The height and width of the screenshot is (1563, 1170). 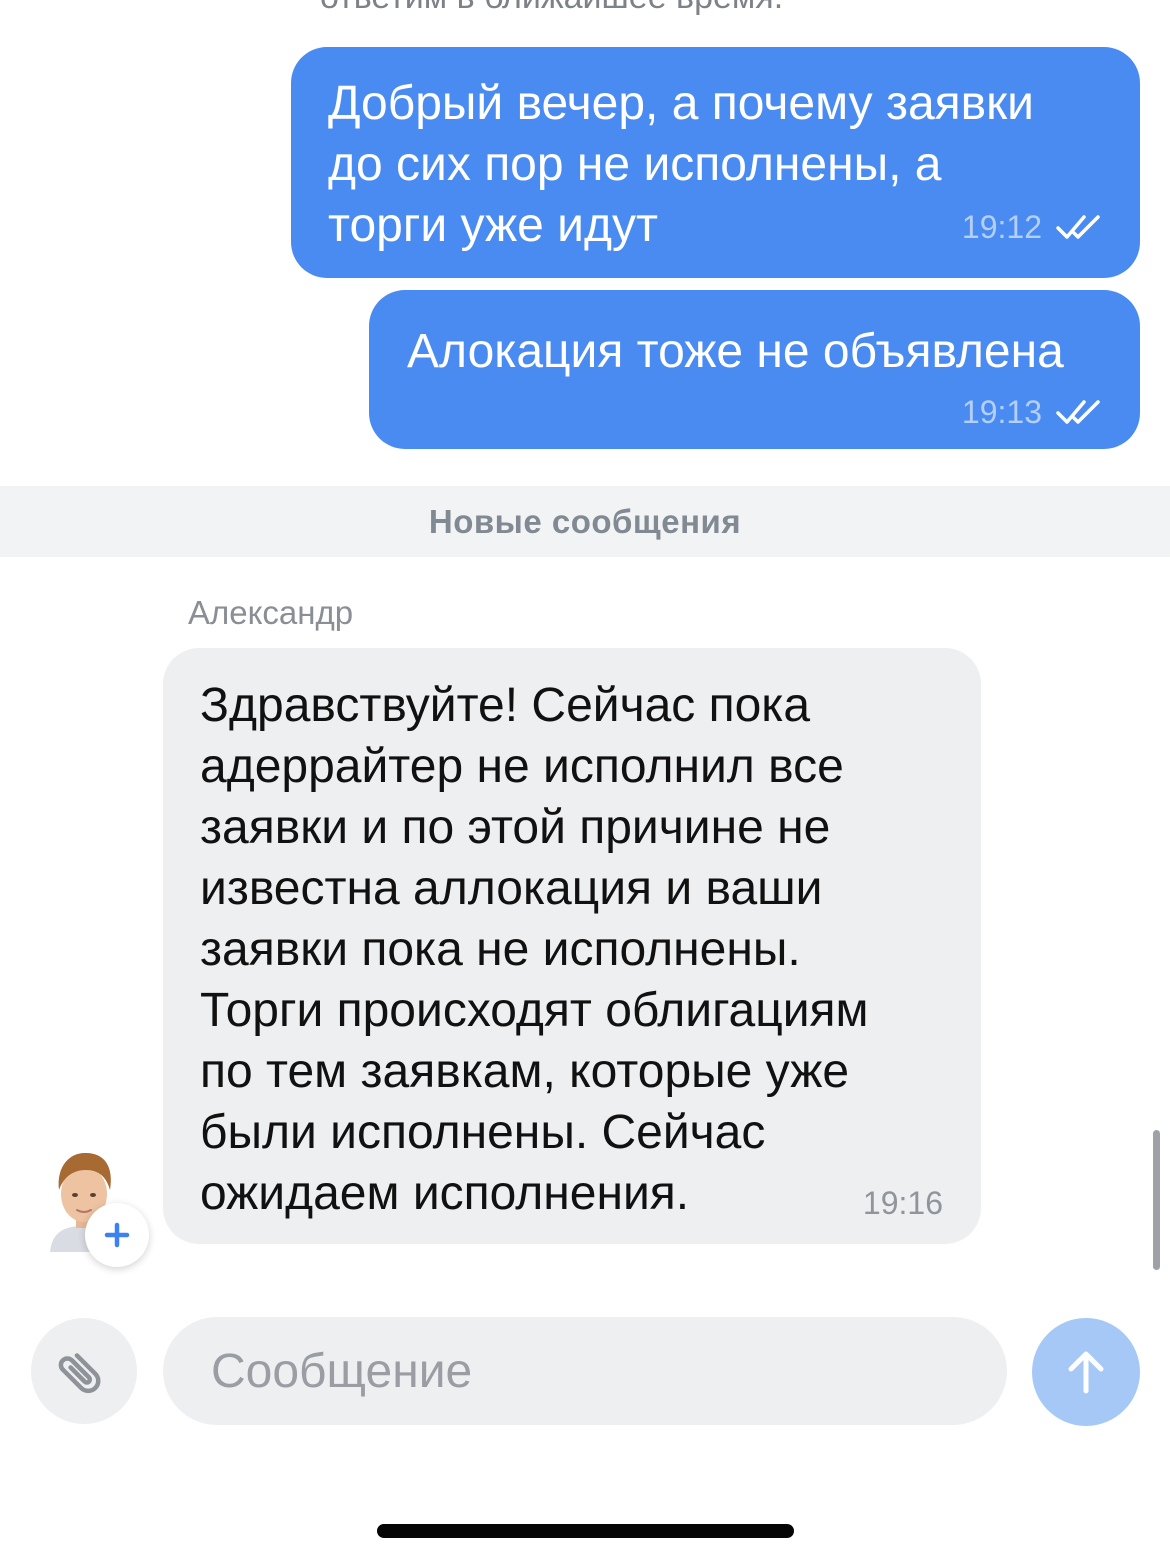 What do you see at coordinates (483, 1132) in the screenshot?
I see `message-text-line: были исполнены. Сейчас` at bounding box center [483, 1132].